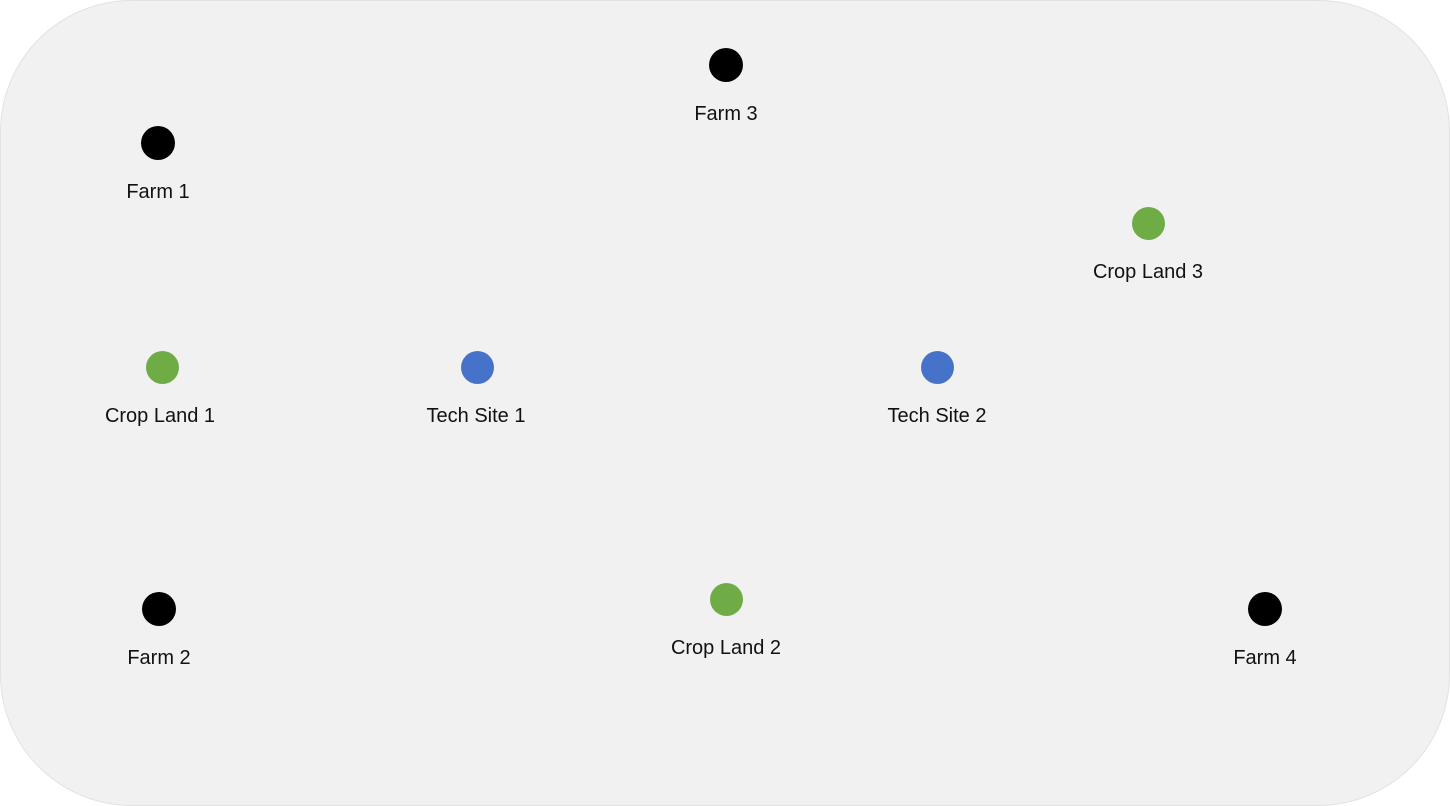 The width and height of the screenshot is (1450, 806). What do you see at coordinates (726, 114) in the screenshot?
I see `farm-3-label: Farm 3` at bounding box center [726, 114].